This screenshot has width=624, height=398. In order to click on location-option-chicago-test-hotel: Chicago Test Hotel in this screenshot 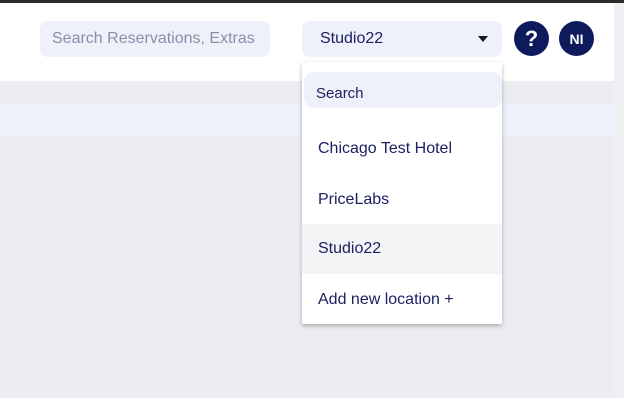, I will do `click(402, 149)`.